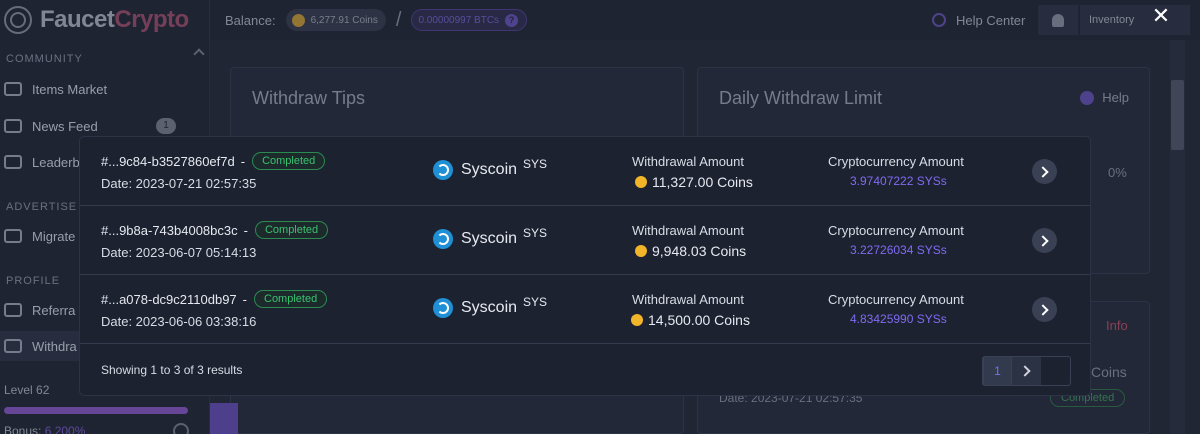  Describe the element at coordinates (213, 161) in the screenshot. I see `withdrawal-id: #...9c84-b3527860ef7d - Completed` at that location.